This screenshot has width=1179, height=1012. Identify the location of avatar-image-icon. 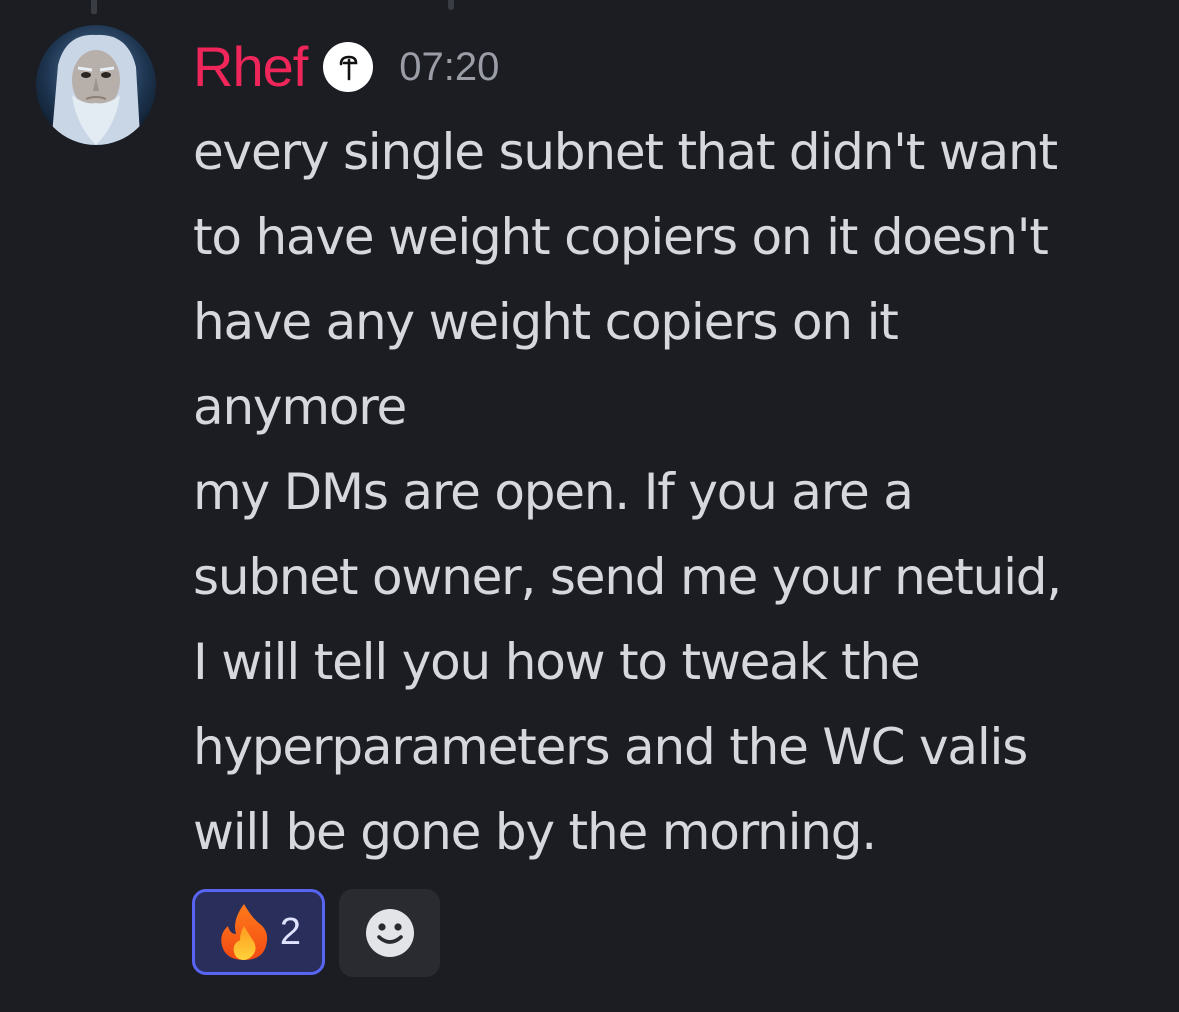
(96, 85).